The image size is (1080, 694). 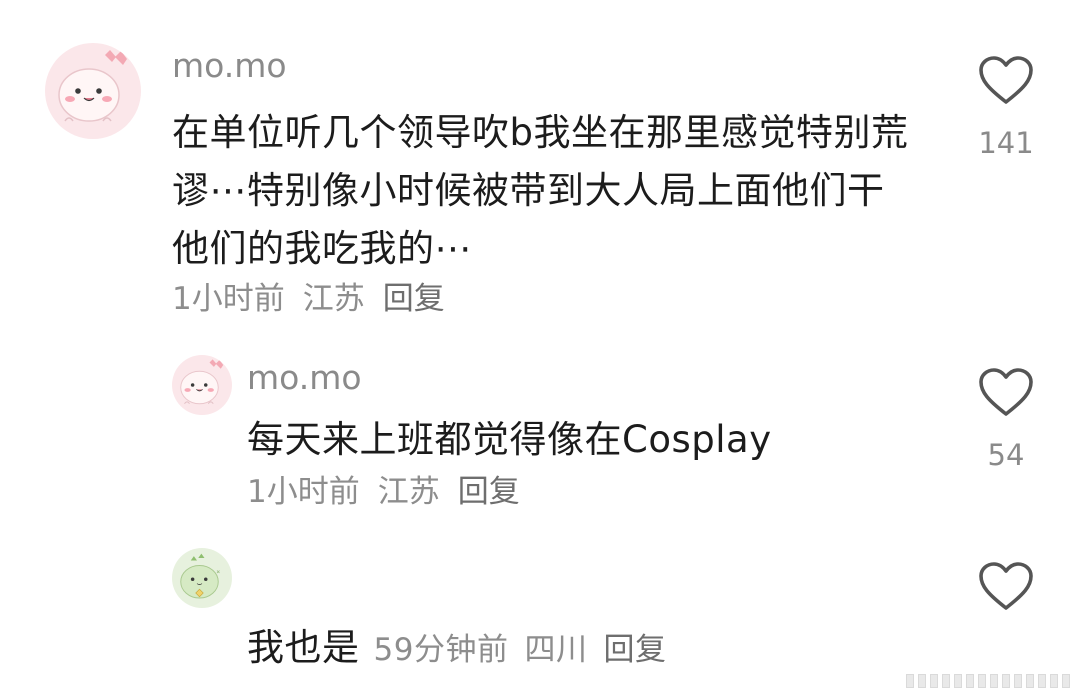 I want to click on like-button: 141, so click(x=1006, y=108).